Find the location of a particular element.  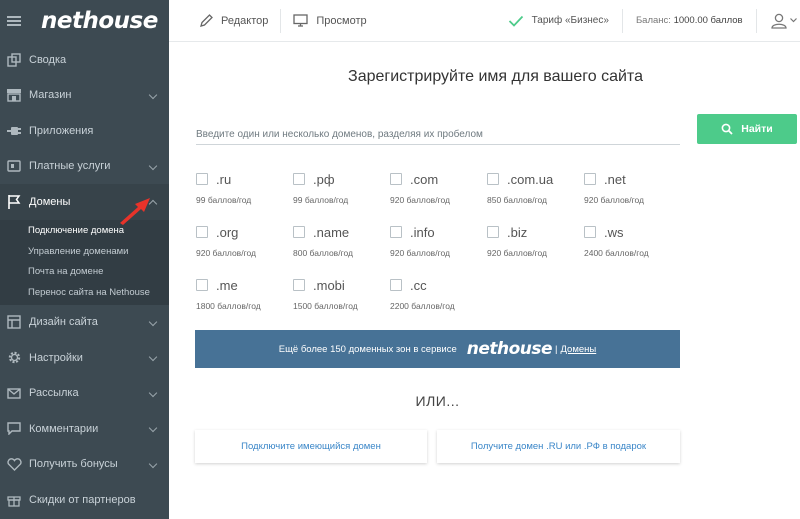

domain-option: .com.ua 850 баллов/год is located at coordinates (532, 187).